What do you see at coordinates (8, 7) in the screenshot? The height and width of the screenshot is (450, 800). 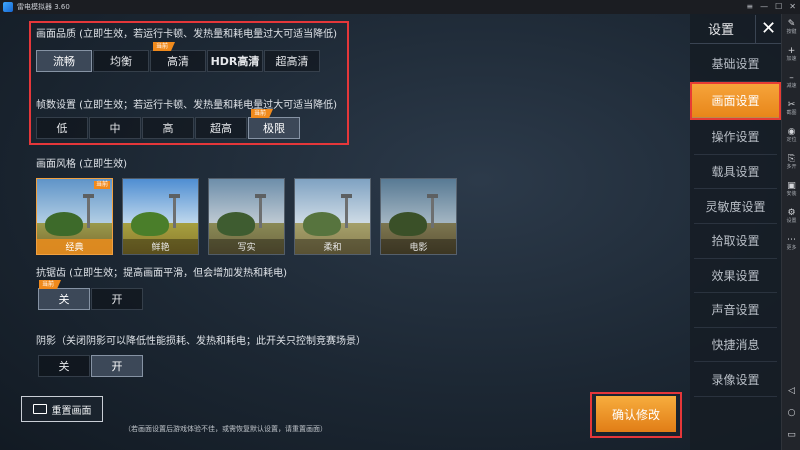 I see `app-logo-icon` at bounding box center [8, 7].